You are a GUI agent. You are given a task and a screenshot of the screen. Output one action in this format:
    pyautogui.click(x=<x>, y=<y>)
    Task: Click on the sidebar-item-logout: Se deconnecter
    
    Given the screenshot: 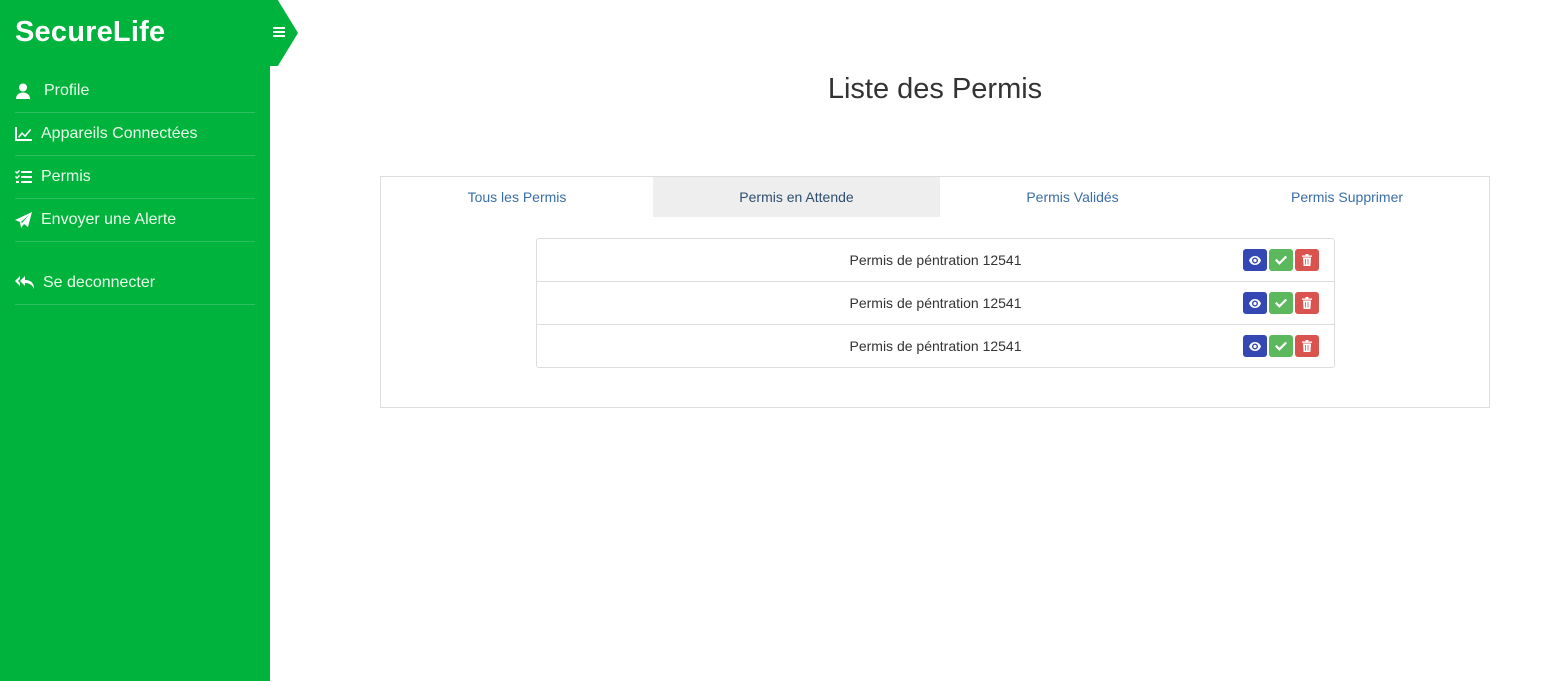 What is the action you would take?
    pyautogui.click(x=135, y=283)
    